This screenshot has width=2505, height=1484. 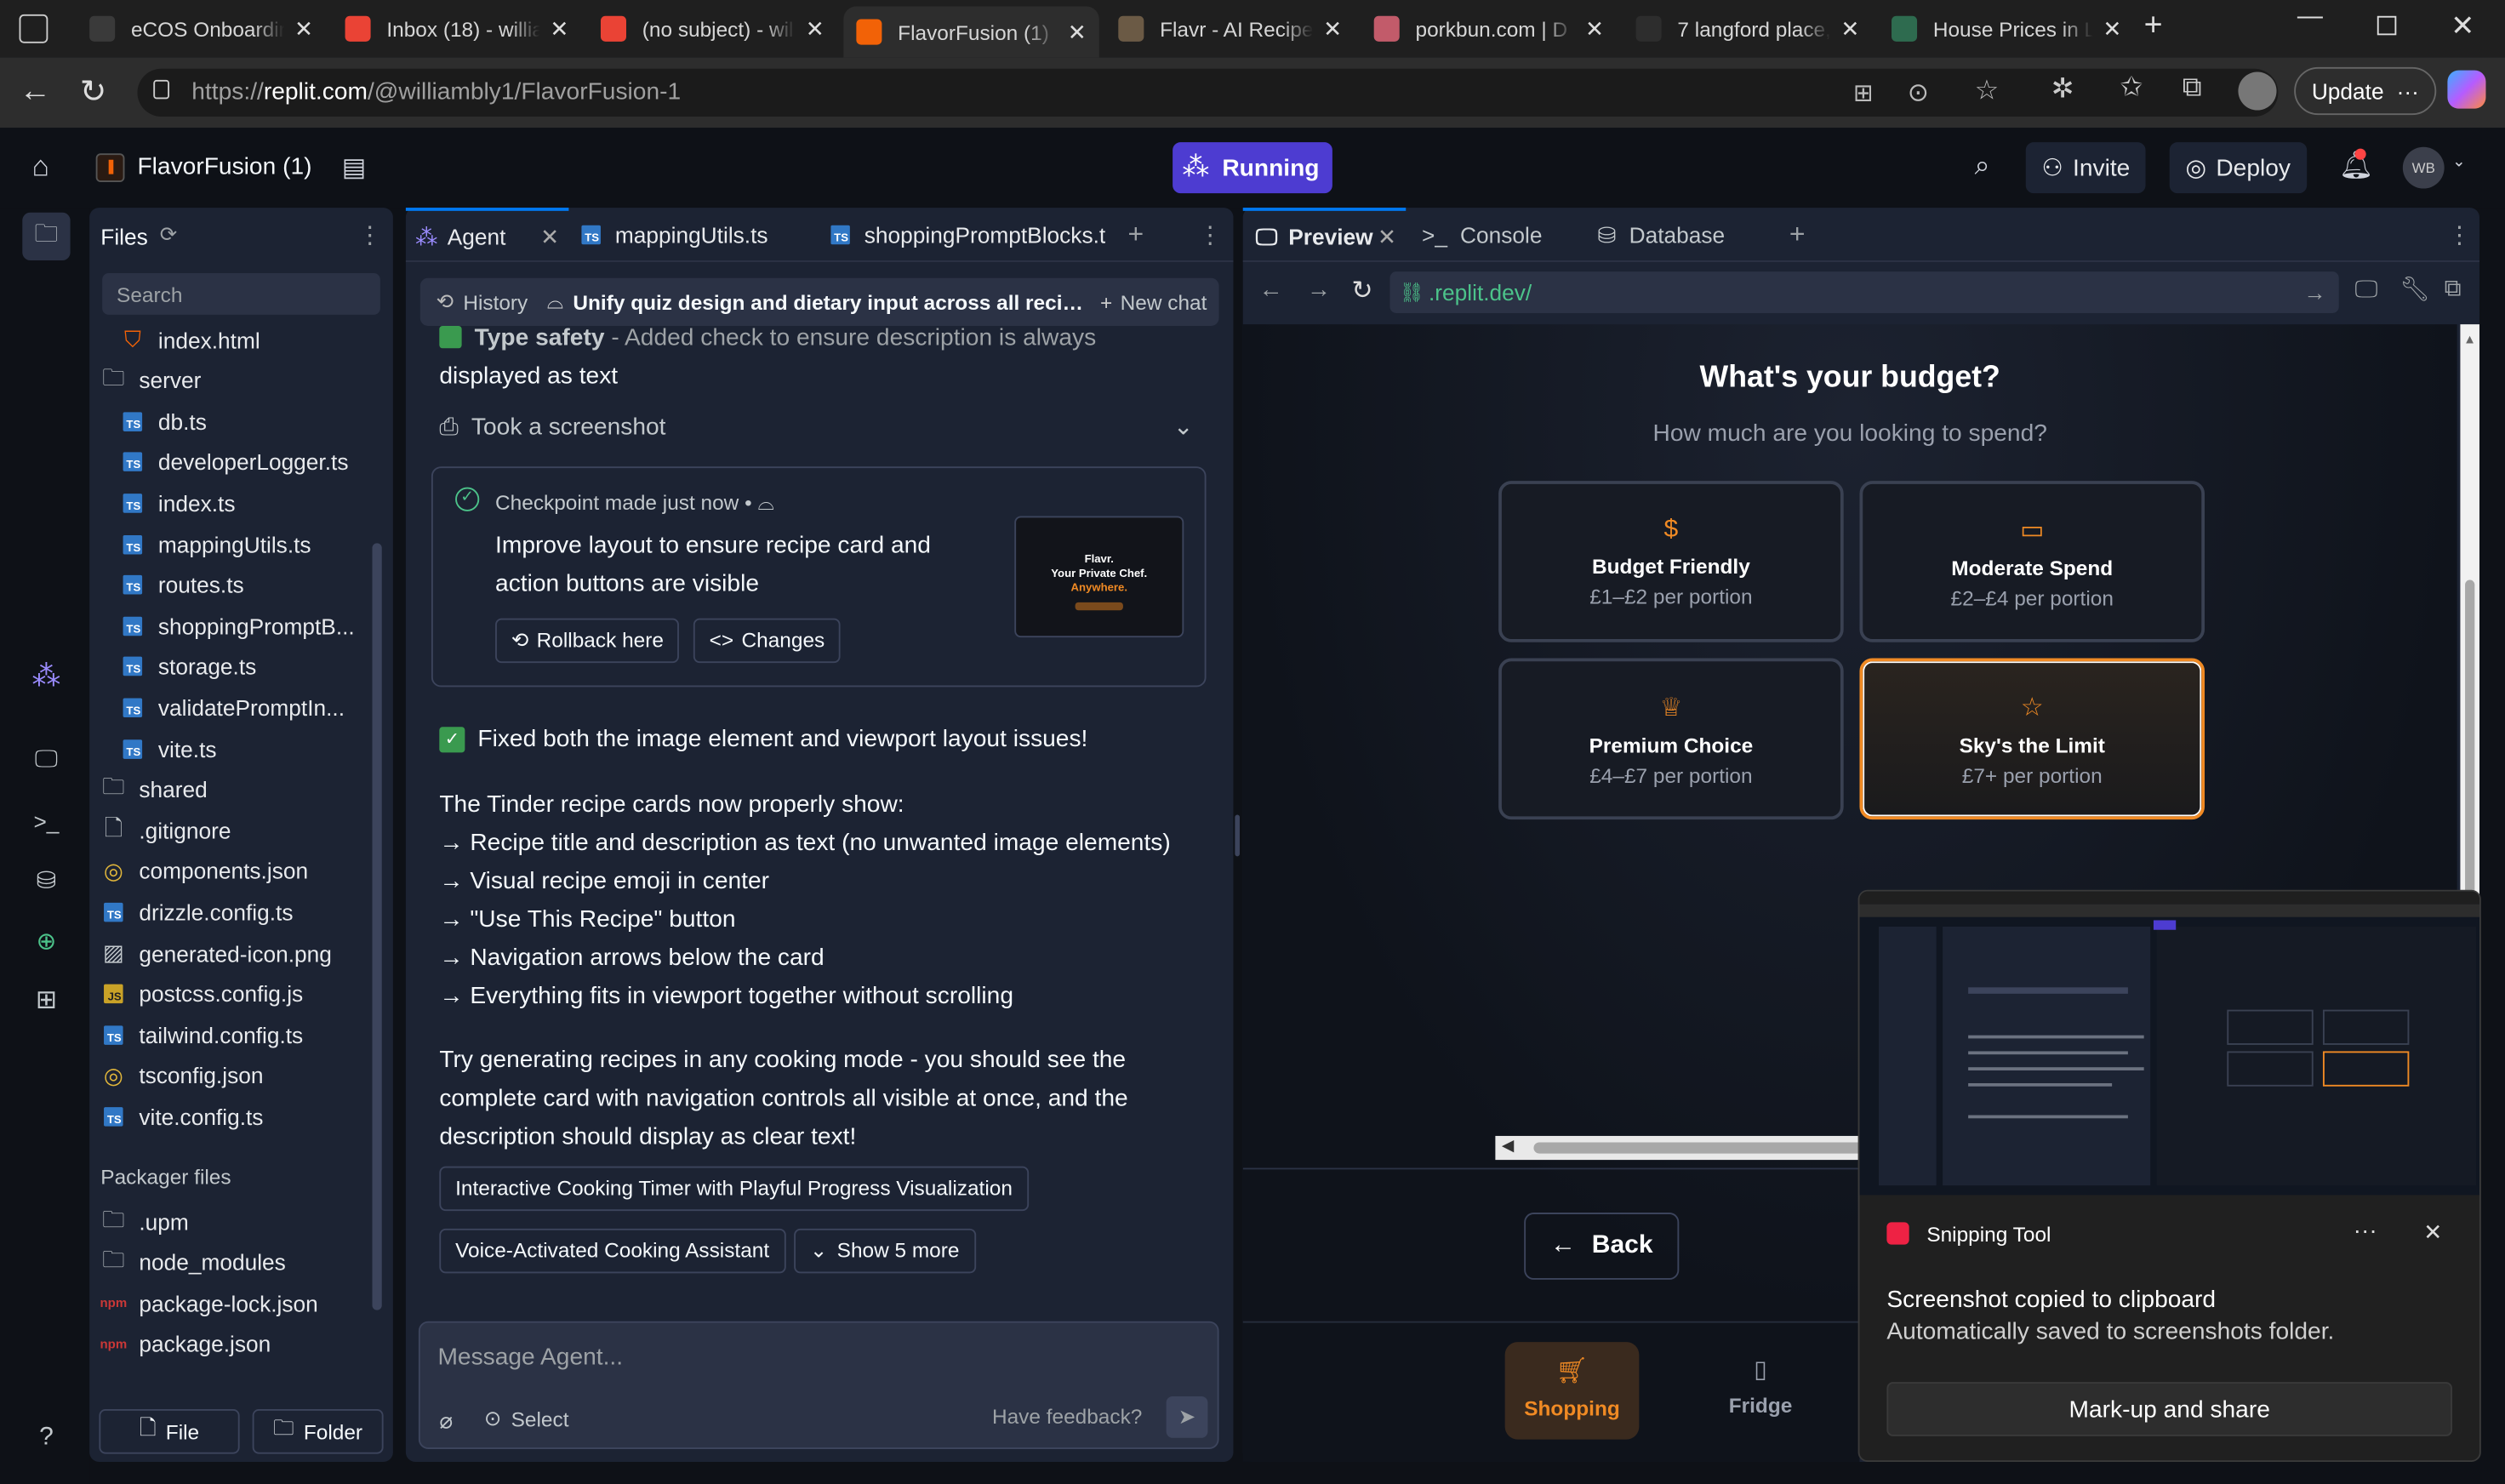 I want to click on files-search-input: Search, so click(x=241, y=294).